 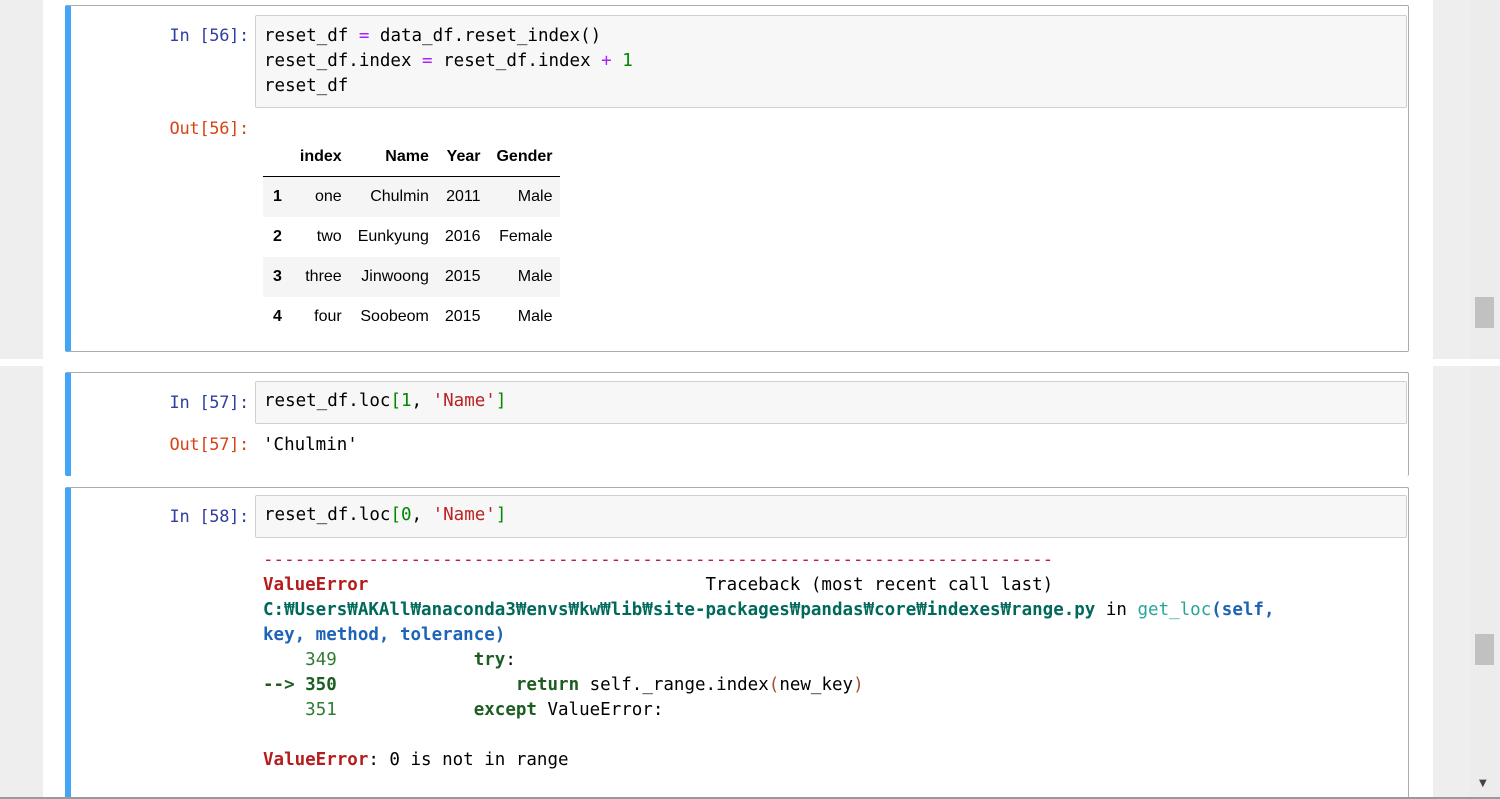 I want to click on traceback-line: key, method, tolerance), so click(x=384, y=635).